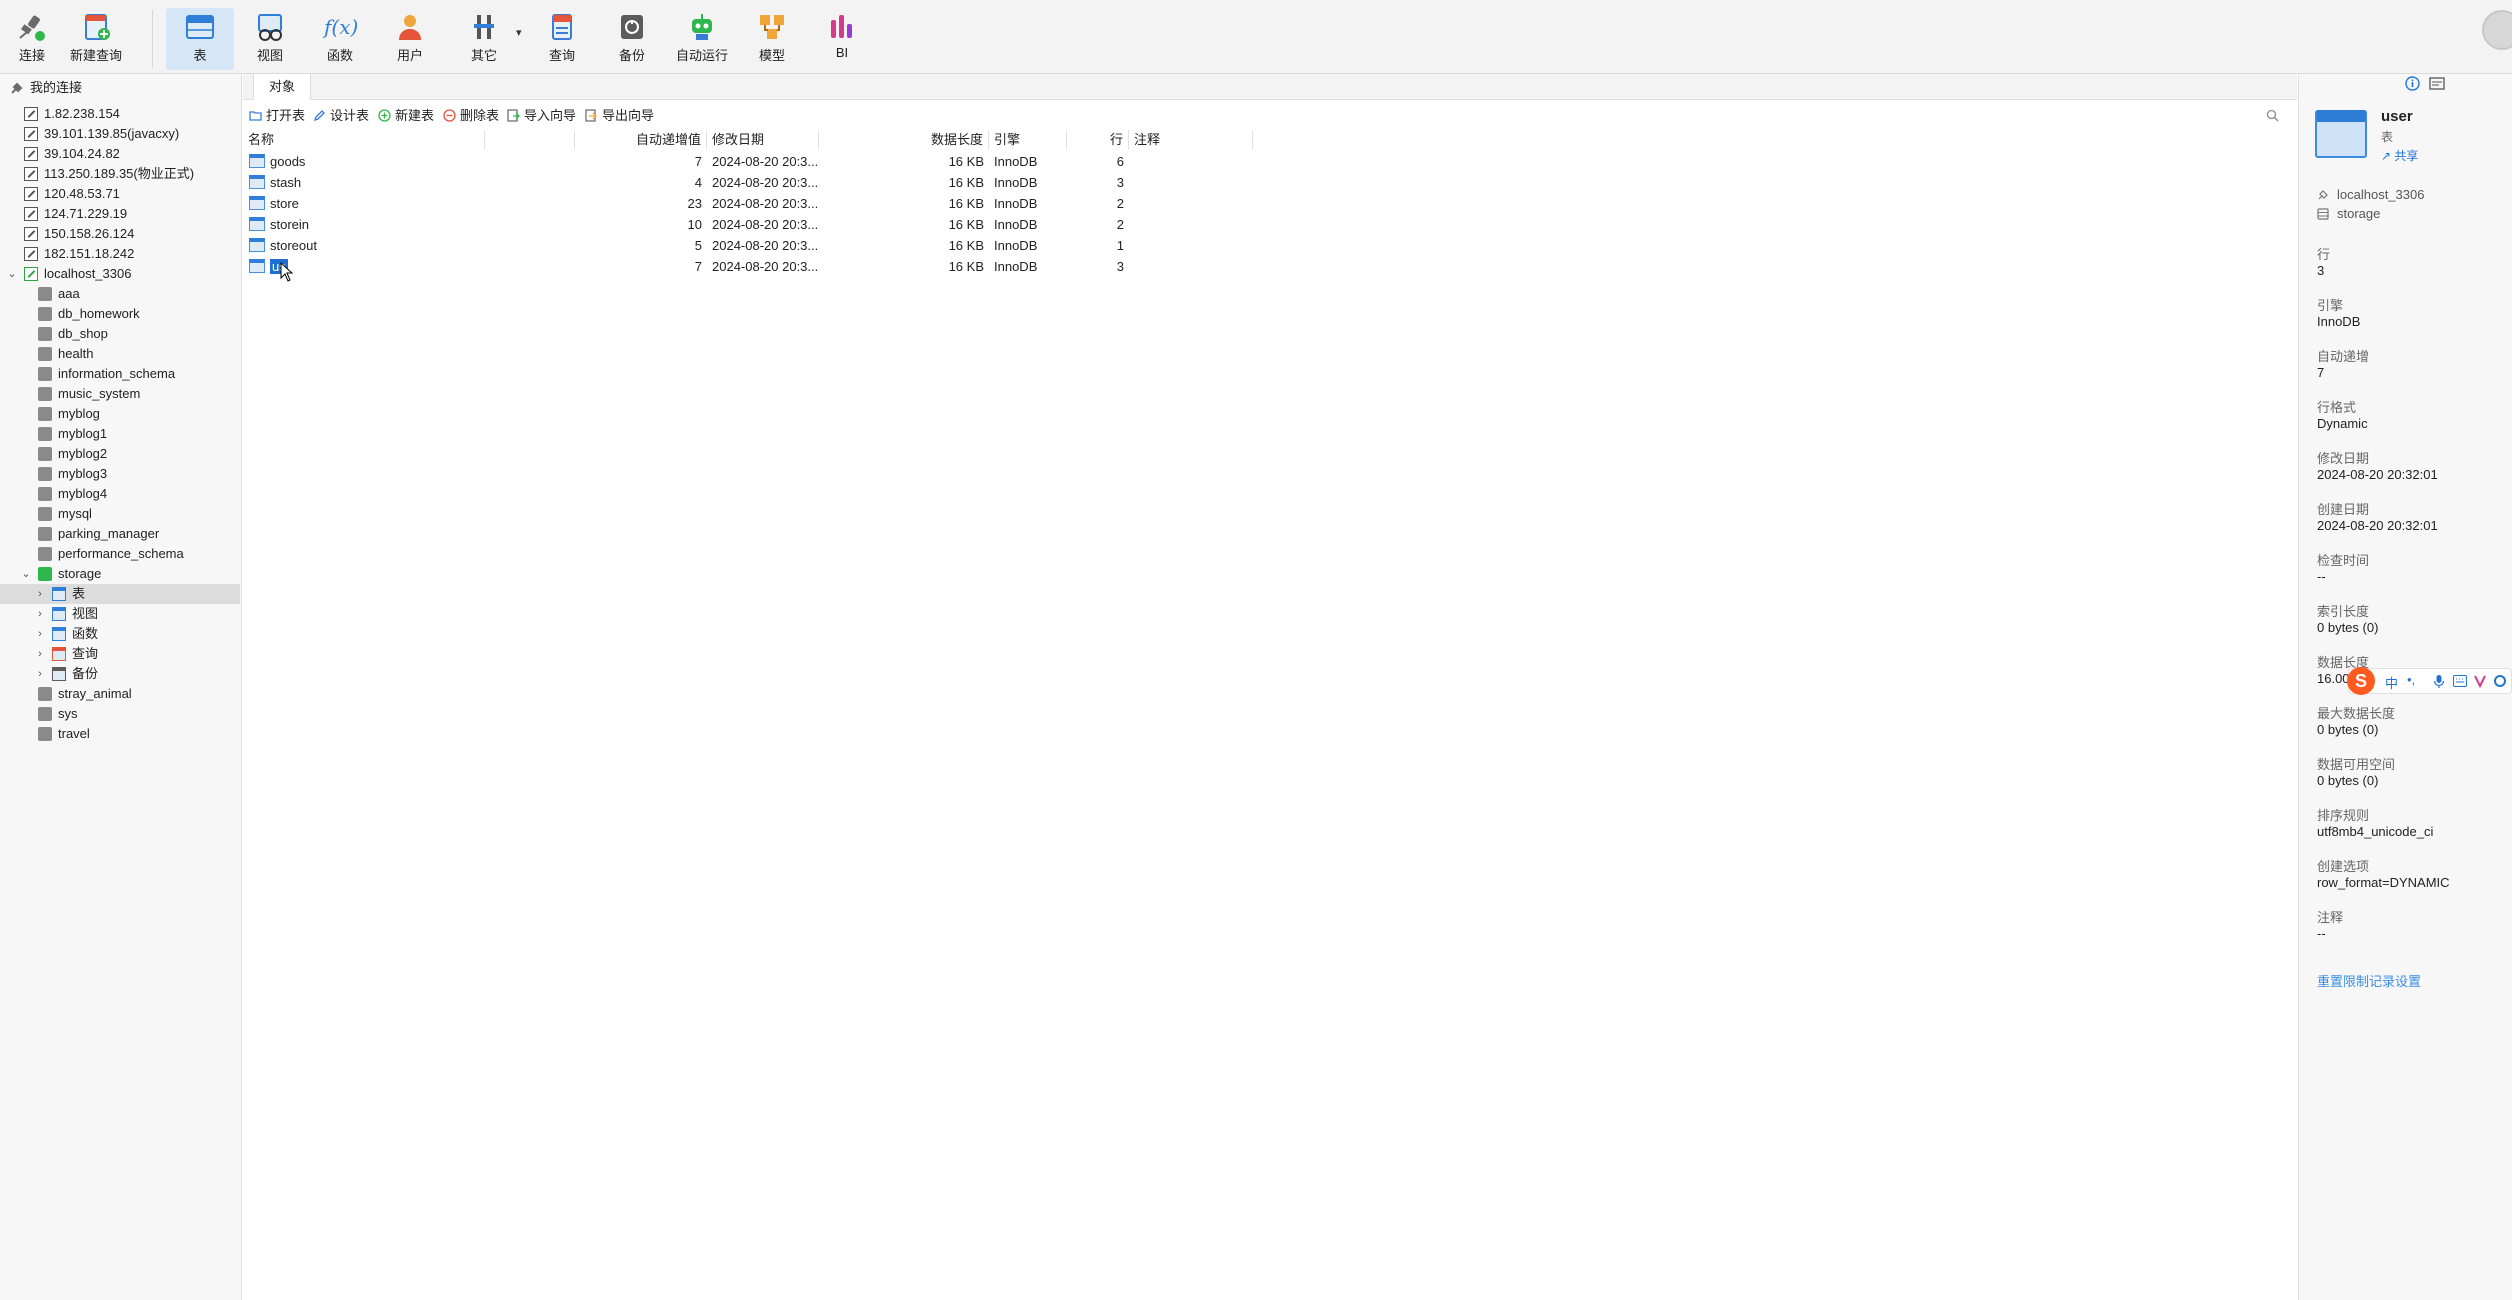 The height and width of the screenshot is (1300, 2512). I want to click on toolbar-new-query-button: 新建查询, so click(96, 39).